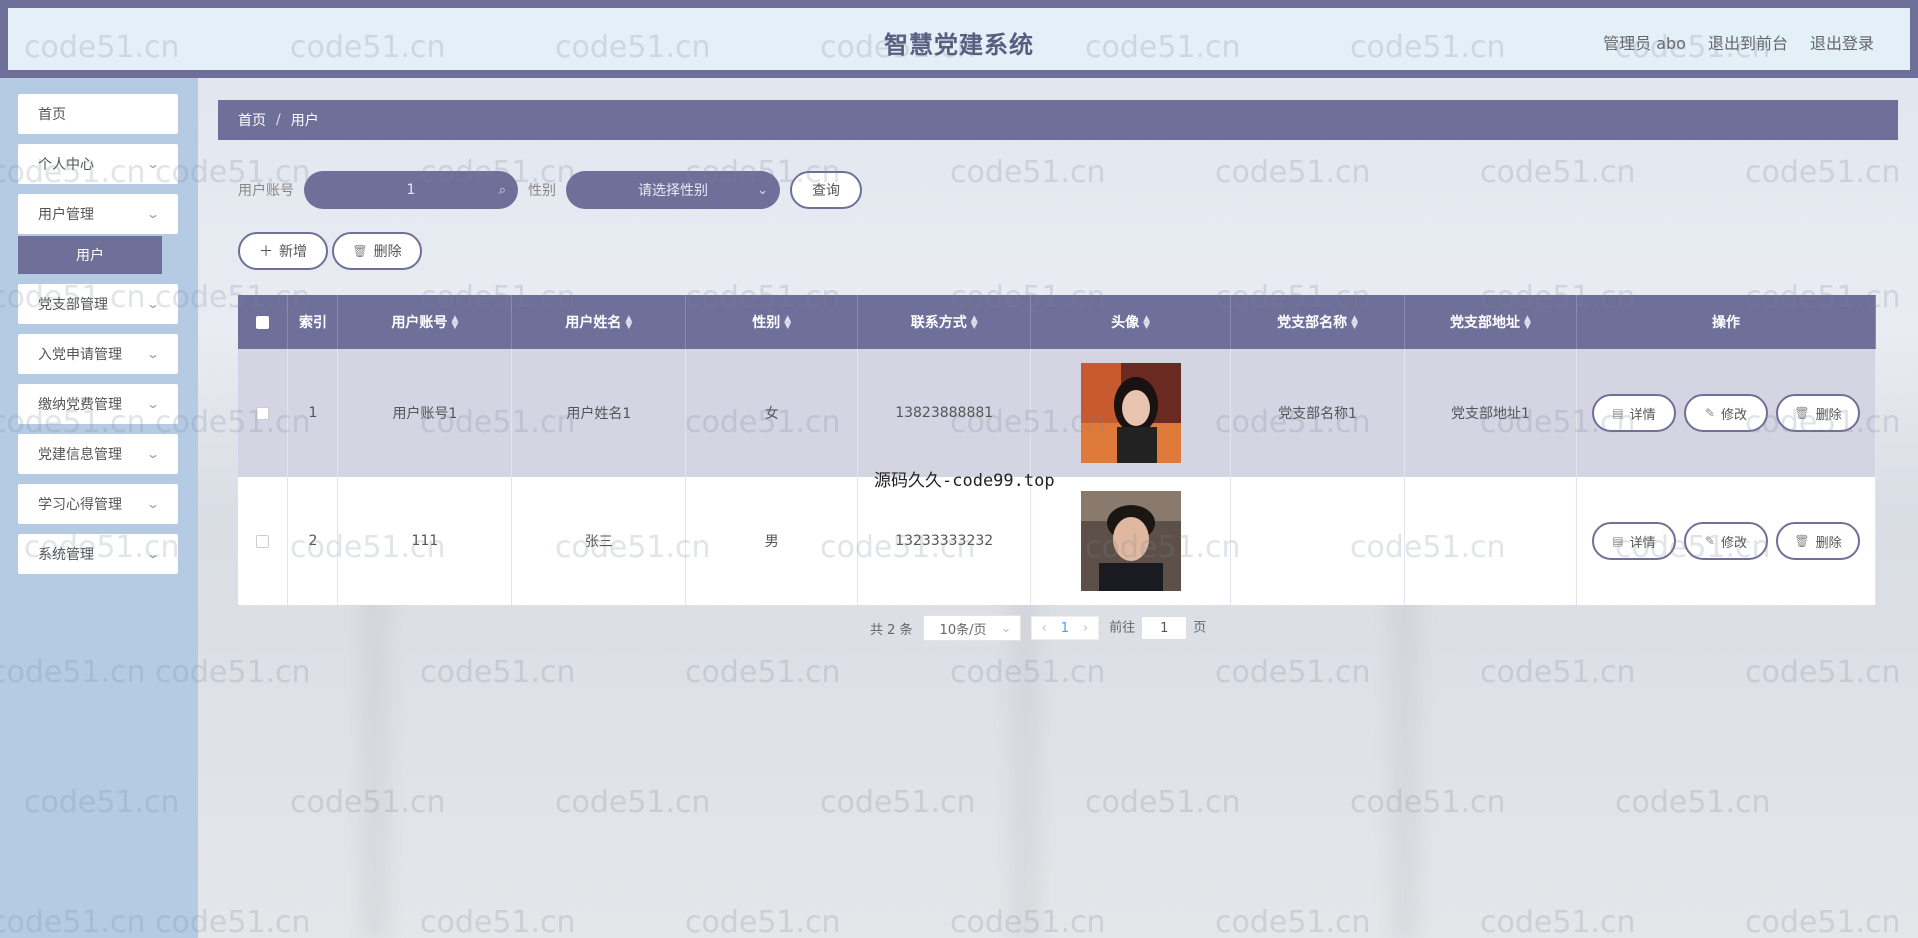 This screenshot has width=1918, height=938. I want to click on col-name-label: 用户姓名, so click(593, 323).